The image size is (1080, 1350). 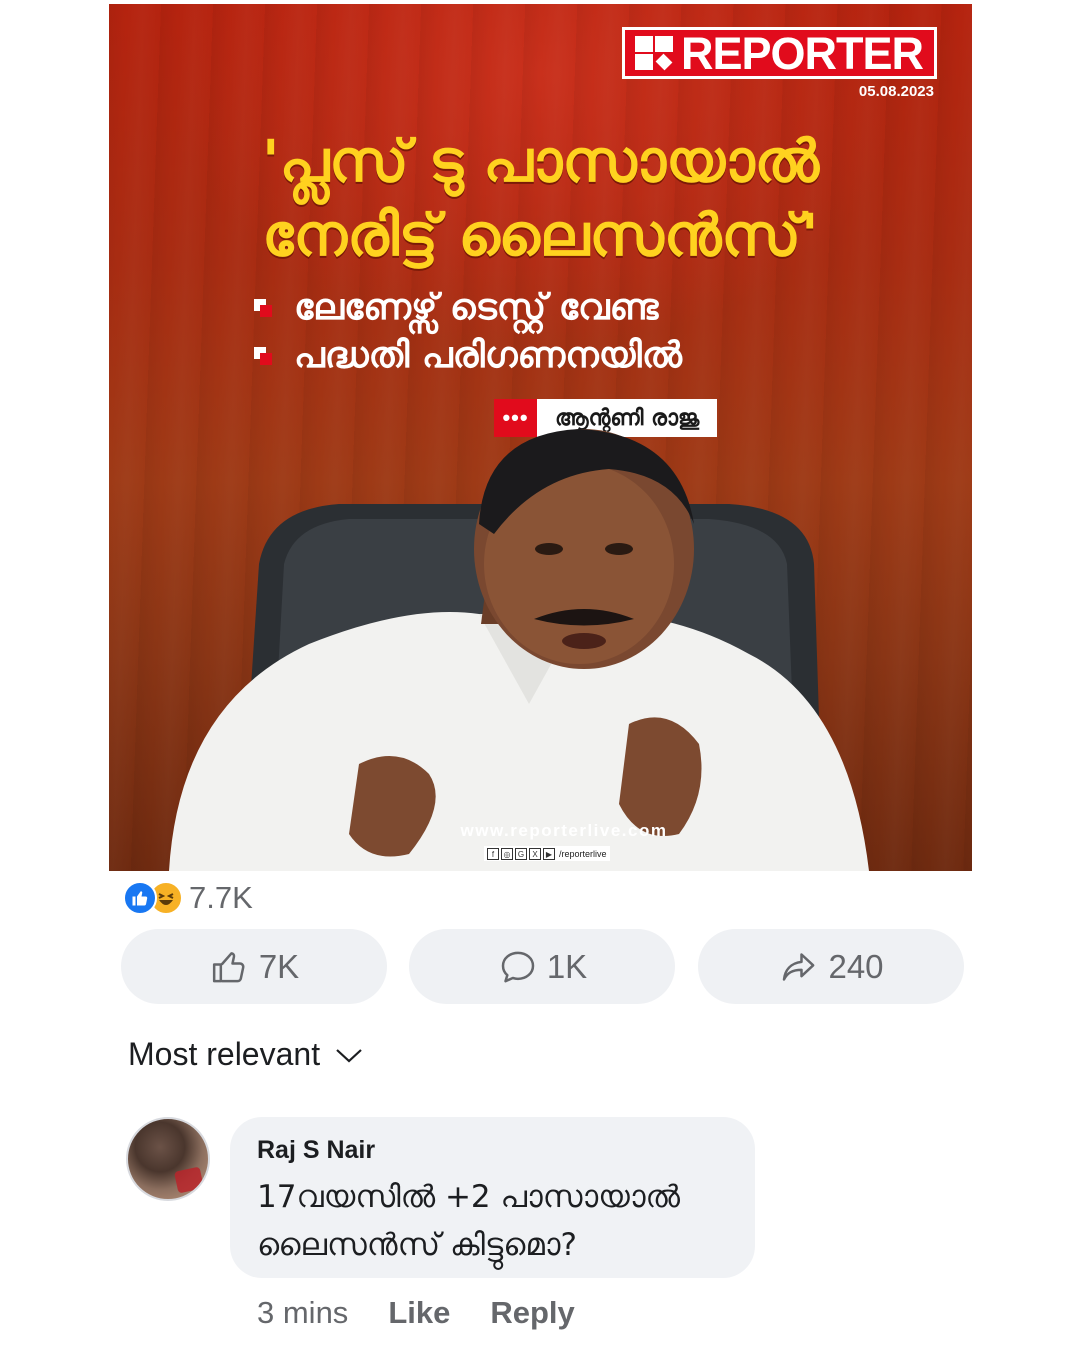 I want to click on reaction-summary: 7.7K, so click(x=188, y=898).